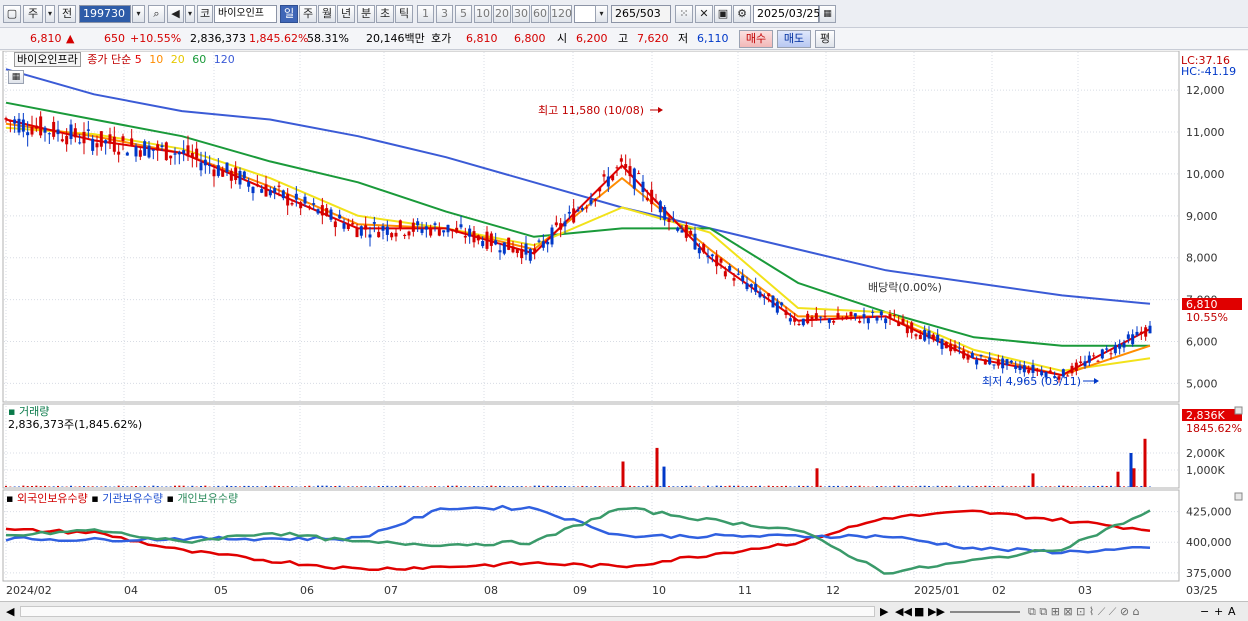 The height and width of the screenshot is (621, 1248). I want to click on code-dropdown-icon: ▾, so click(138, 14).